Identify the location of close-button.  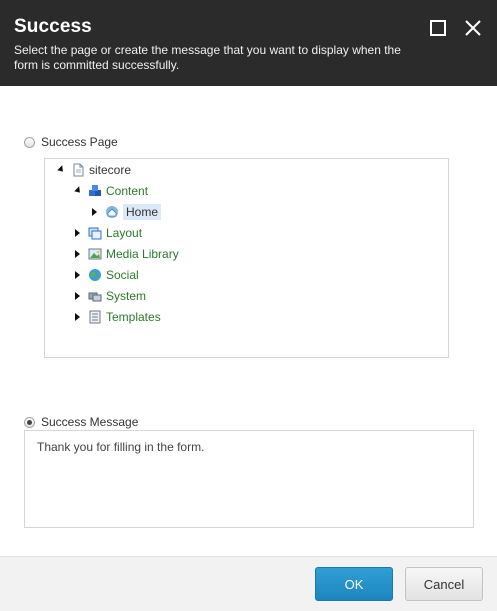
(473, 28).